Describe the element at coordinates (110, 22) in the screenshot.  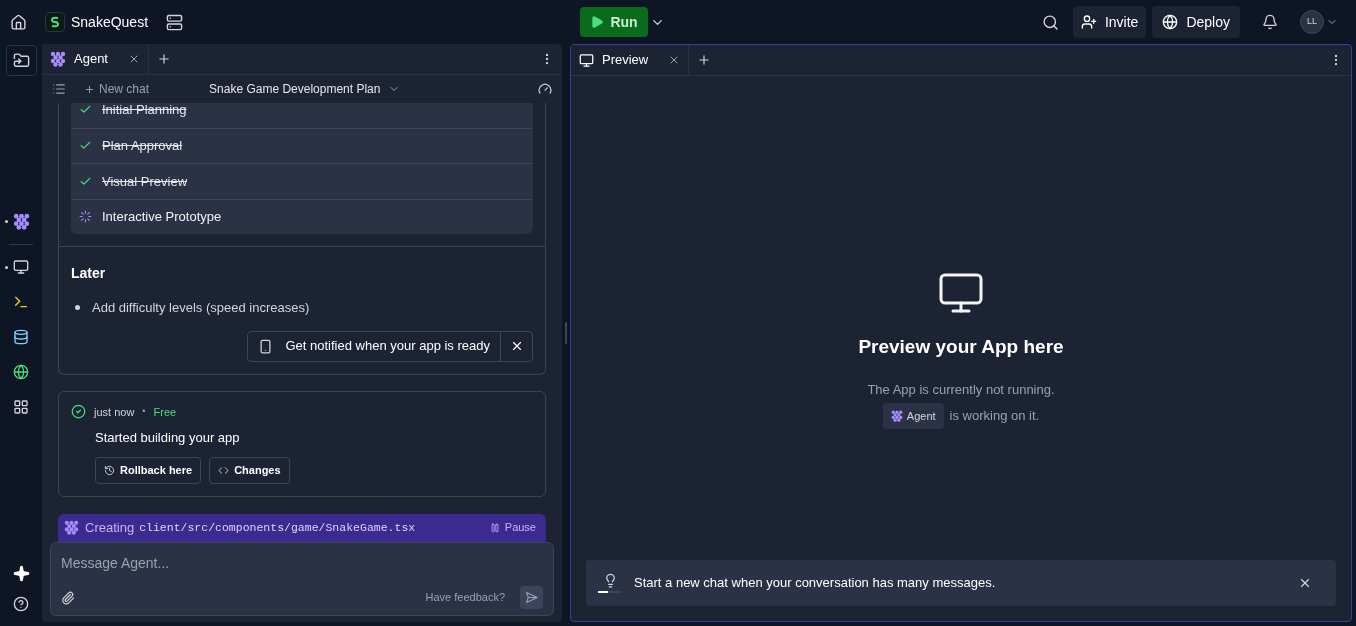
I see `project-name: SnakeQuest` at that location.